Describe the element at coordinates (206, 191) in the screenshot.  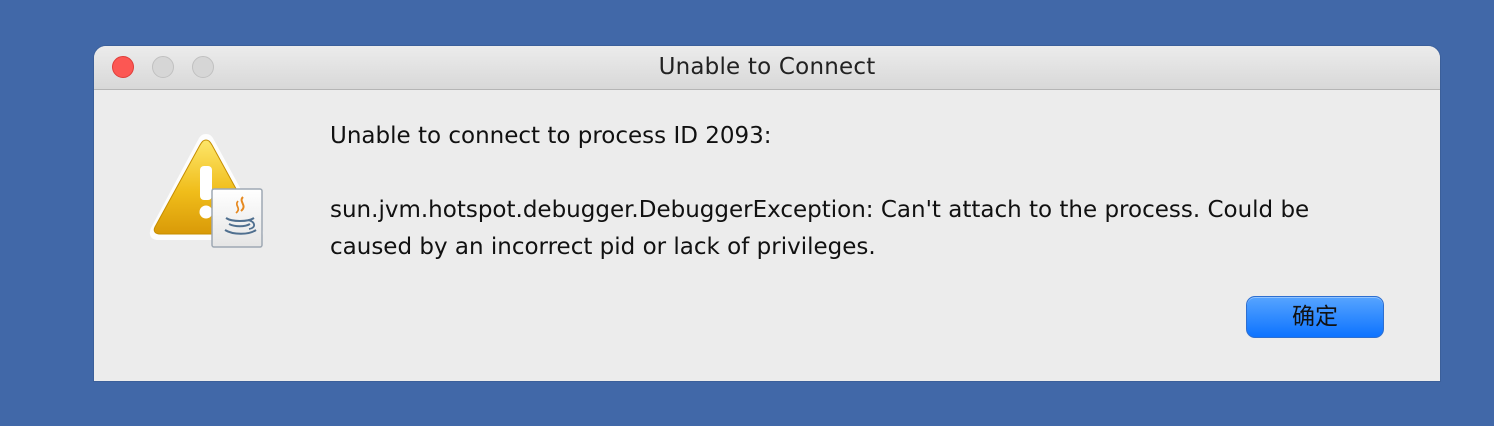
I see `warning-java-icon` at that location.